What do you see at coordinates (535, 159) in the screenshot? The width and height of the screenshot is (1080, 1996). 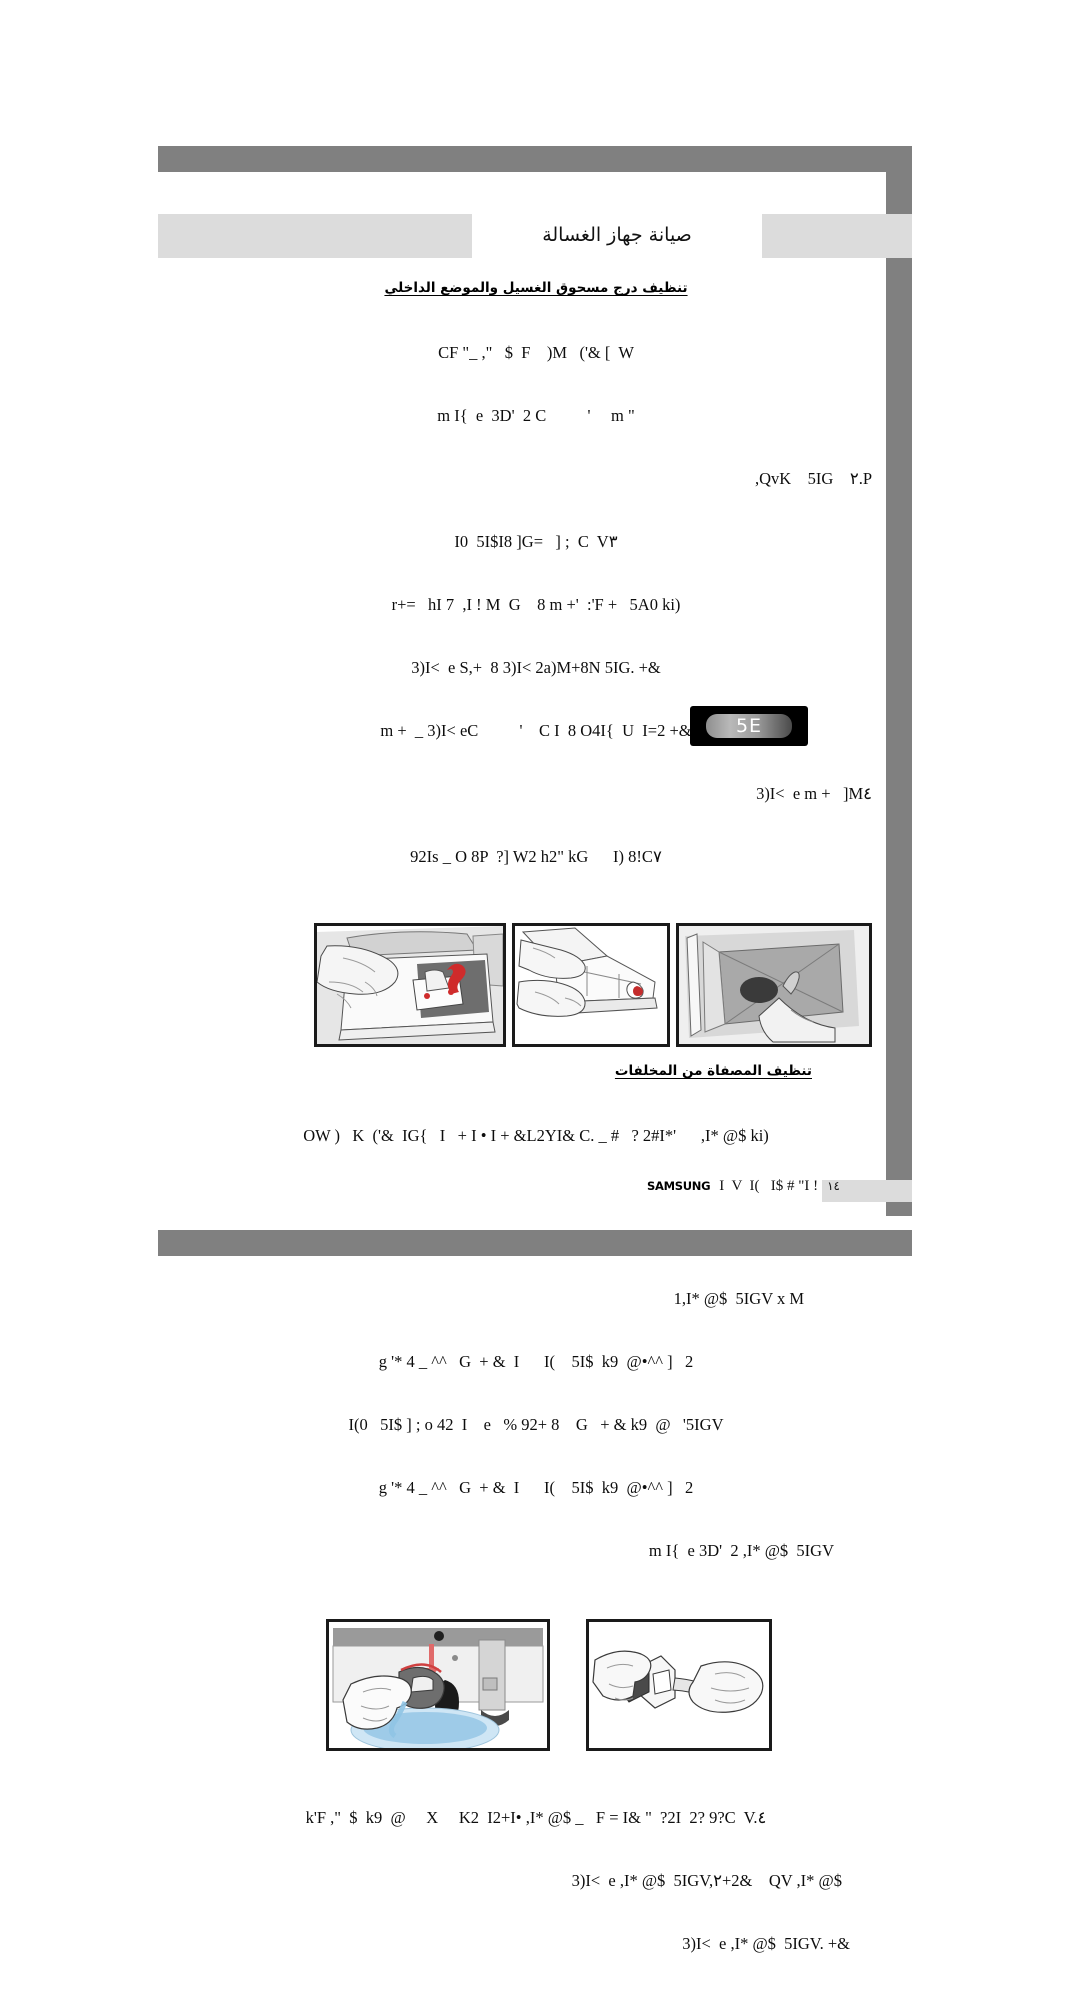 I see `frame-bar-top` at bounding box center [535, 159].